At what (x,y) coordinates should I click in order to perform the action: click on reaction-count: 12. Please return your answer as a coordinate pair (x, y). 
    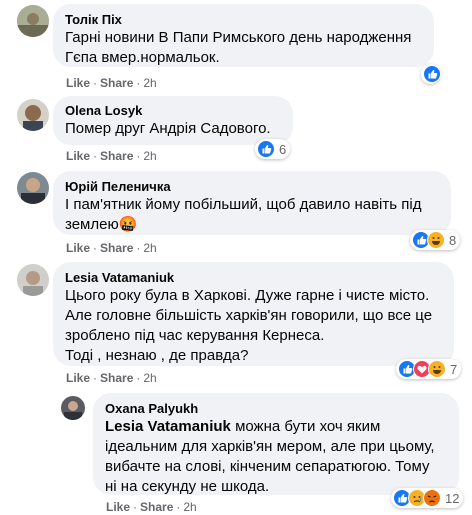
    Looking at the image, I should click on (452, 498).